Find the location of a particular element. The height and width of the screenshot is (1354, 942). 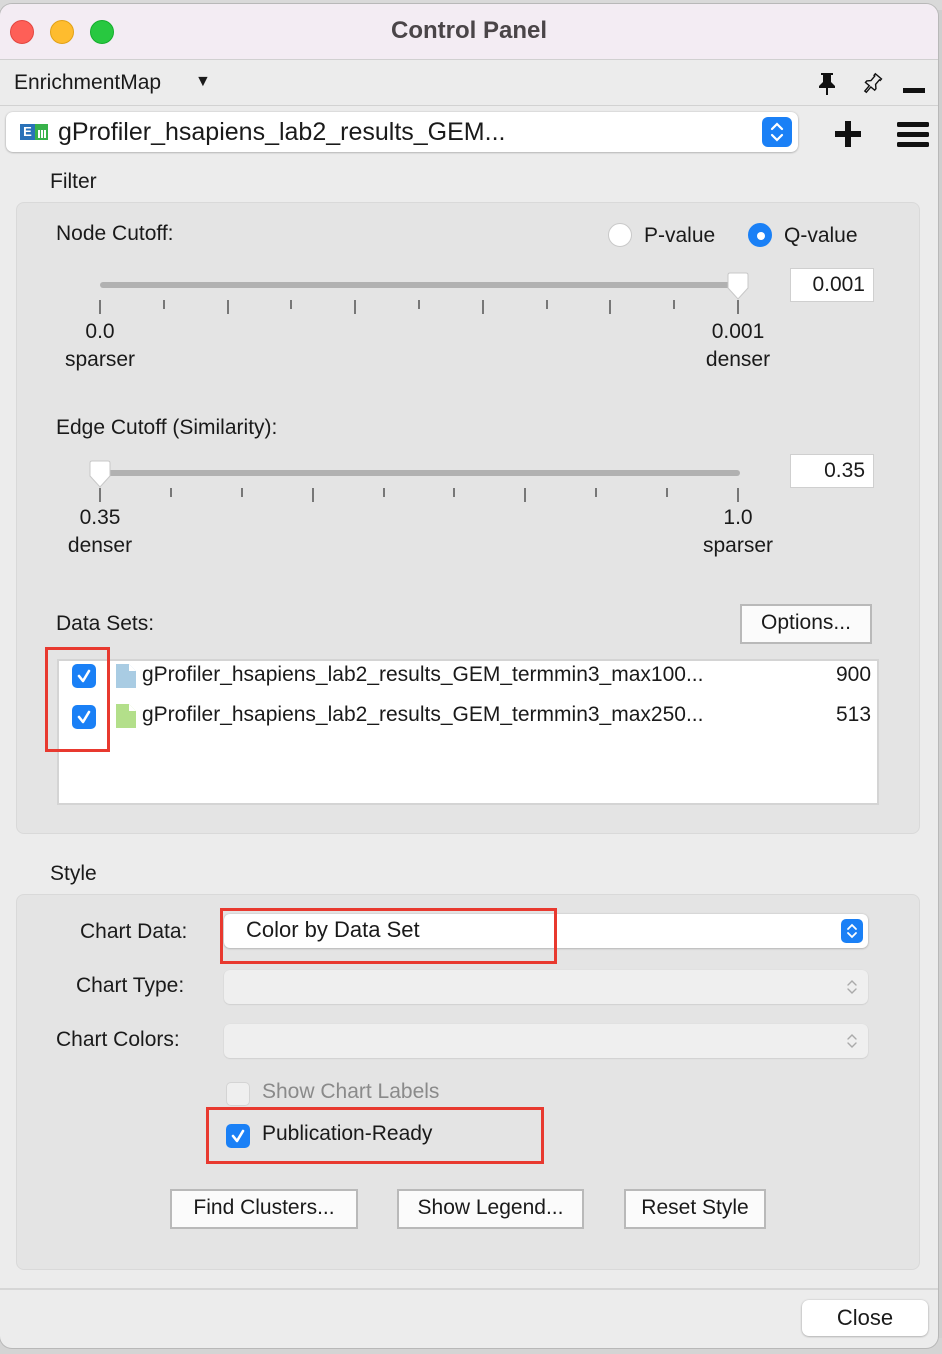

chart-data-value: Color by Data Set is located at coordinates (333, 929).